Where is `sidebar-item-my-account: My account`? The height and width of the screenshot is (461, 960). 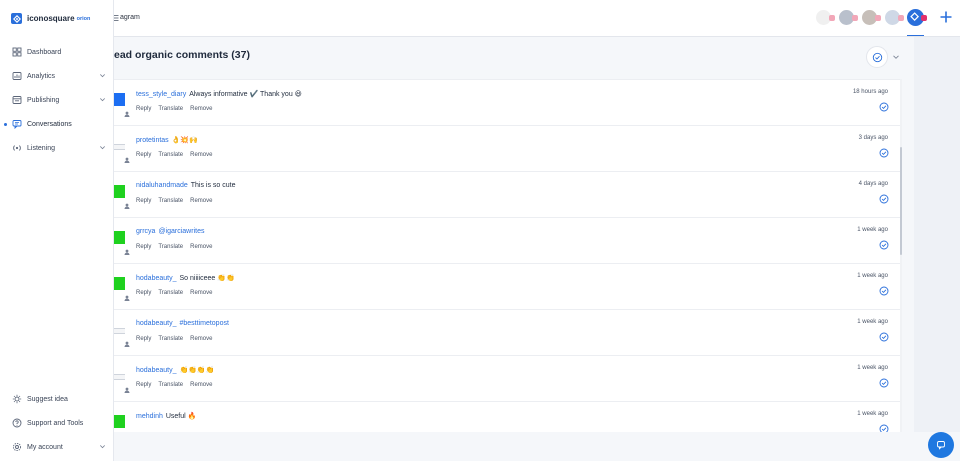
sidebar-item-my-account: My account is located at coordinates (57, 447).